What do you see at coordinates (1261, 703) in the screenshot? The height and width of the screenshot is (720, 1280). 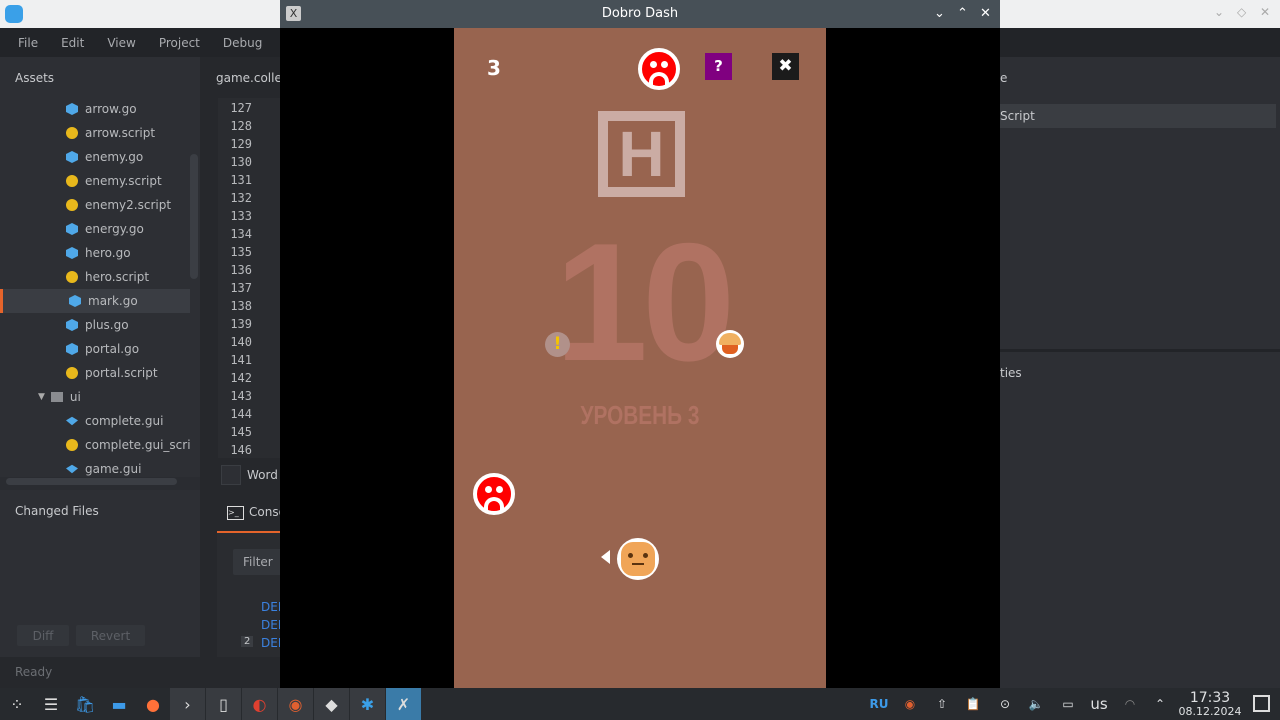 I see `show-desktop-button` at bounding box center [1261, 703].